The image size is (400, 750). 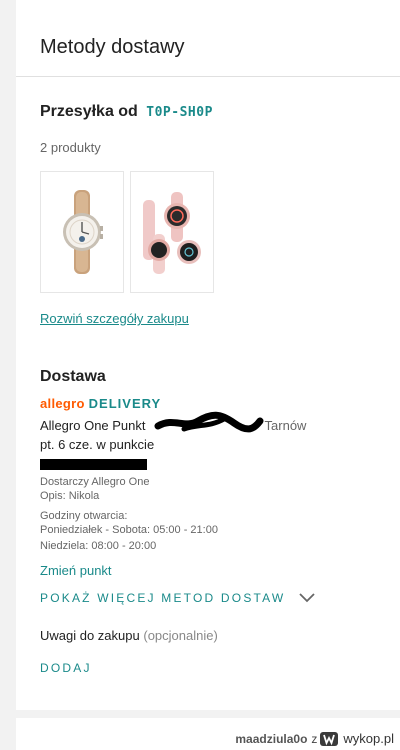 What do you see at coordinates (93, 425) in the screenshot?
I see `pickup-point-label: Allegro One Punkt` at bounding box center [93, 425].